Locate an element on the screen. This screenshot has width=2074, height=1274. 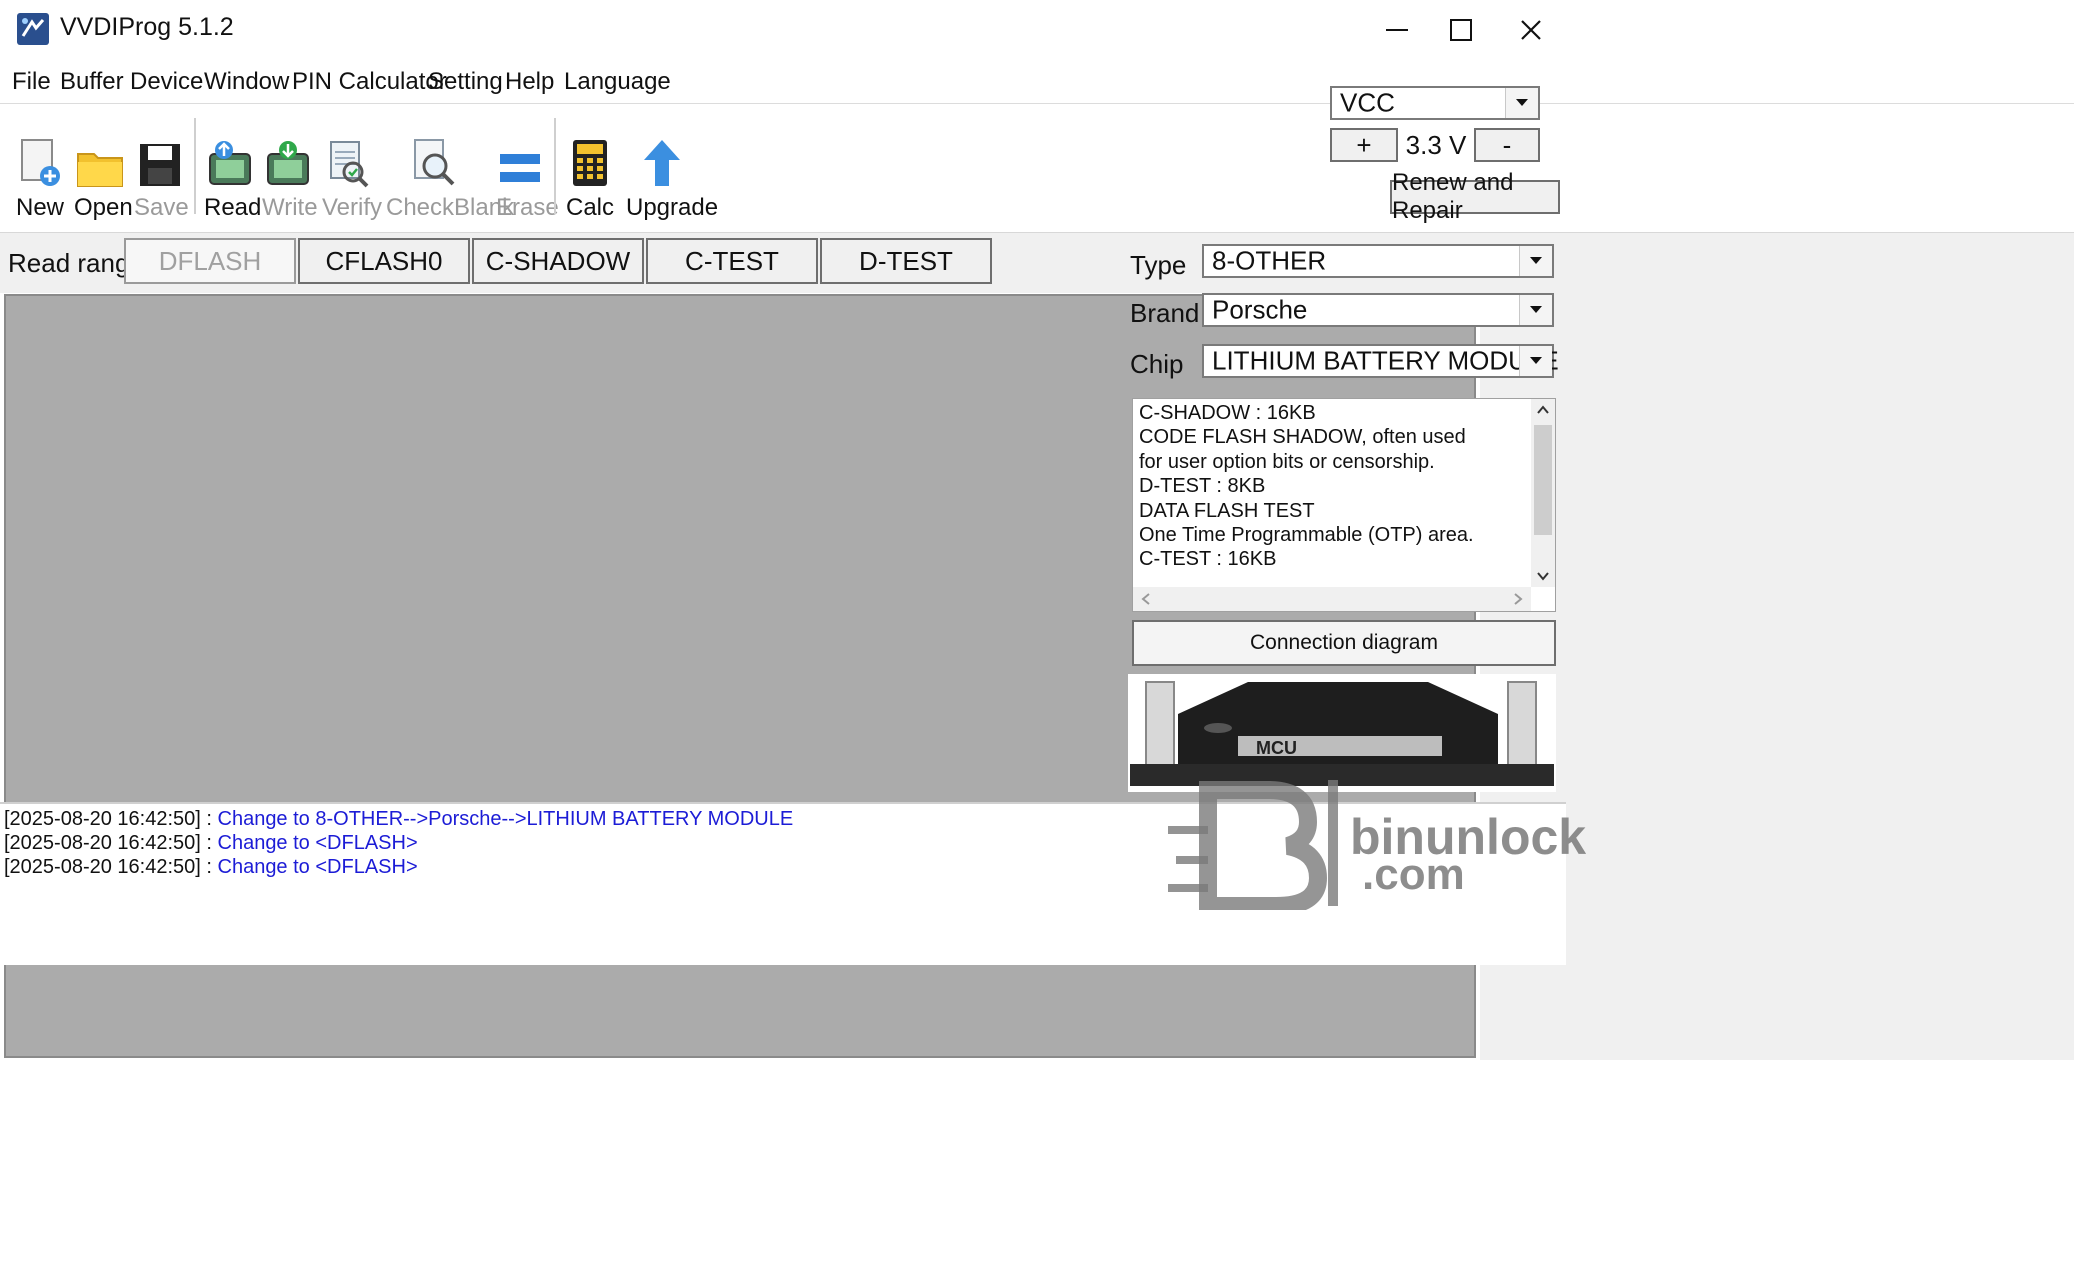
minimize-icon is located at coordinates (1397, 30).